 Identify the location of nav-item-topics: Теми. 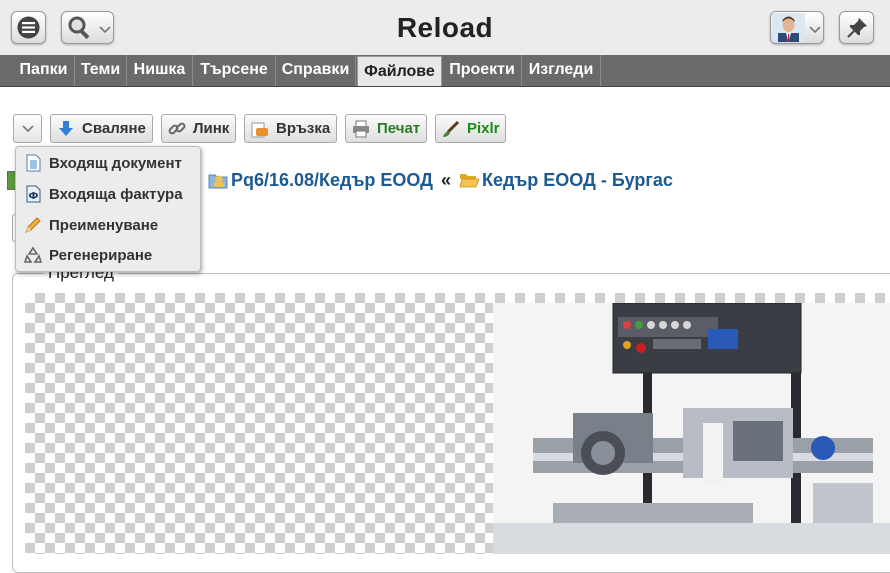
(101, 70).